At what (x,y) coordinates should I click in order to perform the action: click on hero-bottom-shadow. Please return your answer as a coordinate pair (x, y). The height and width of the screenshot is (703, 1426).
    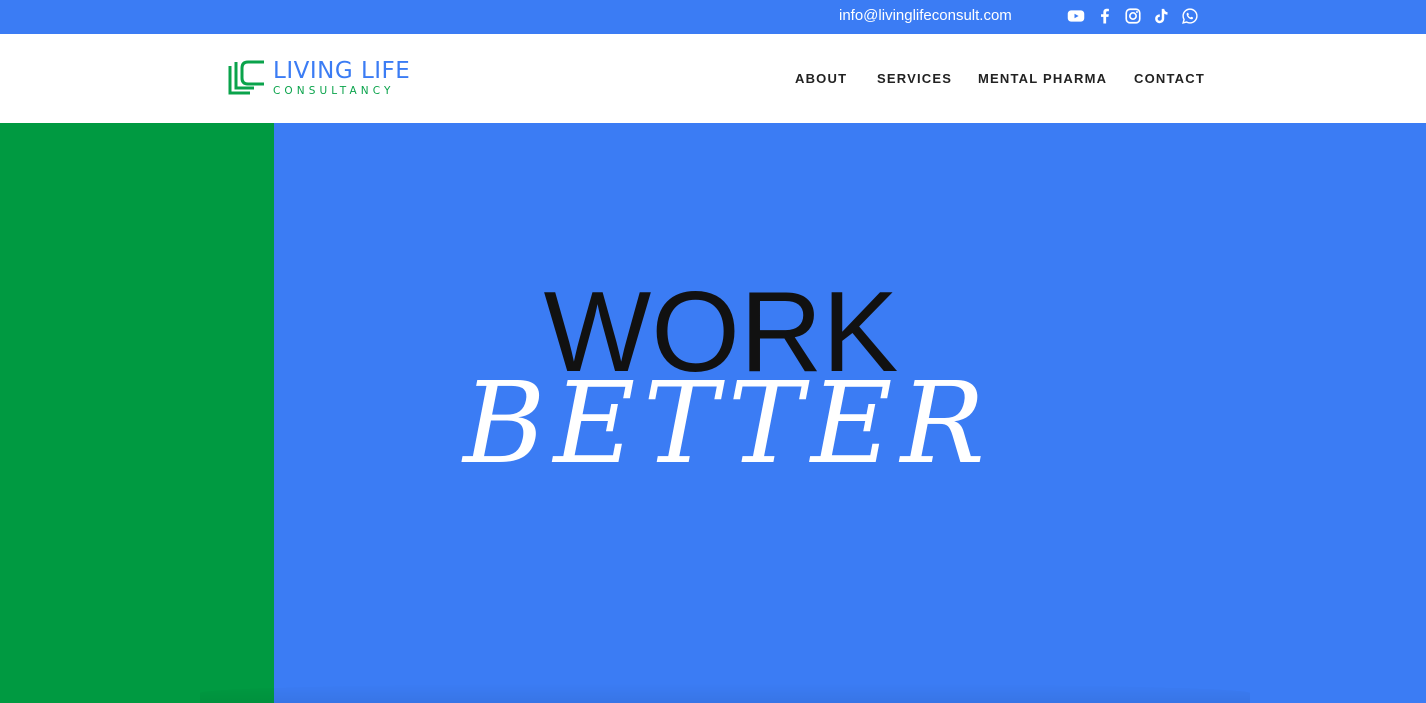
    Looking at the image, I should click on (725, 693).